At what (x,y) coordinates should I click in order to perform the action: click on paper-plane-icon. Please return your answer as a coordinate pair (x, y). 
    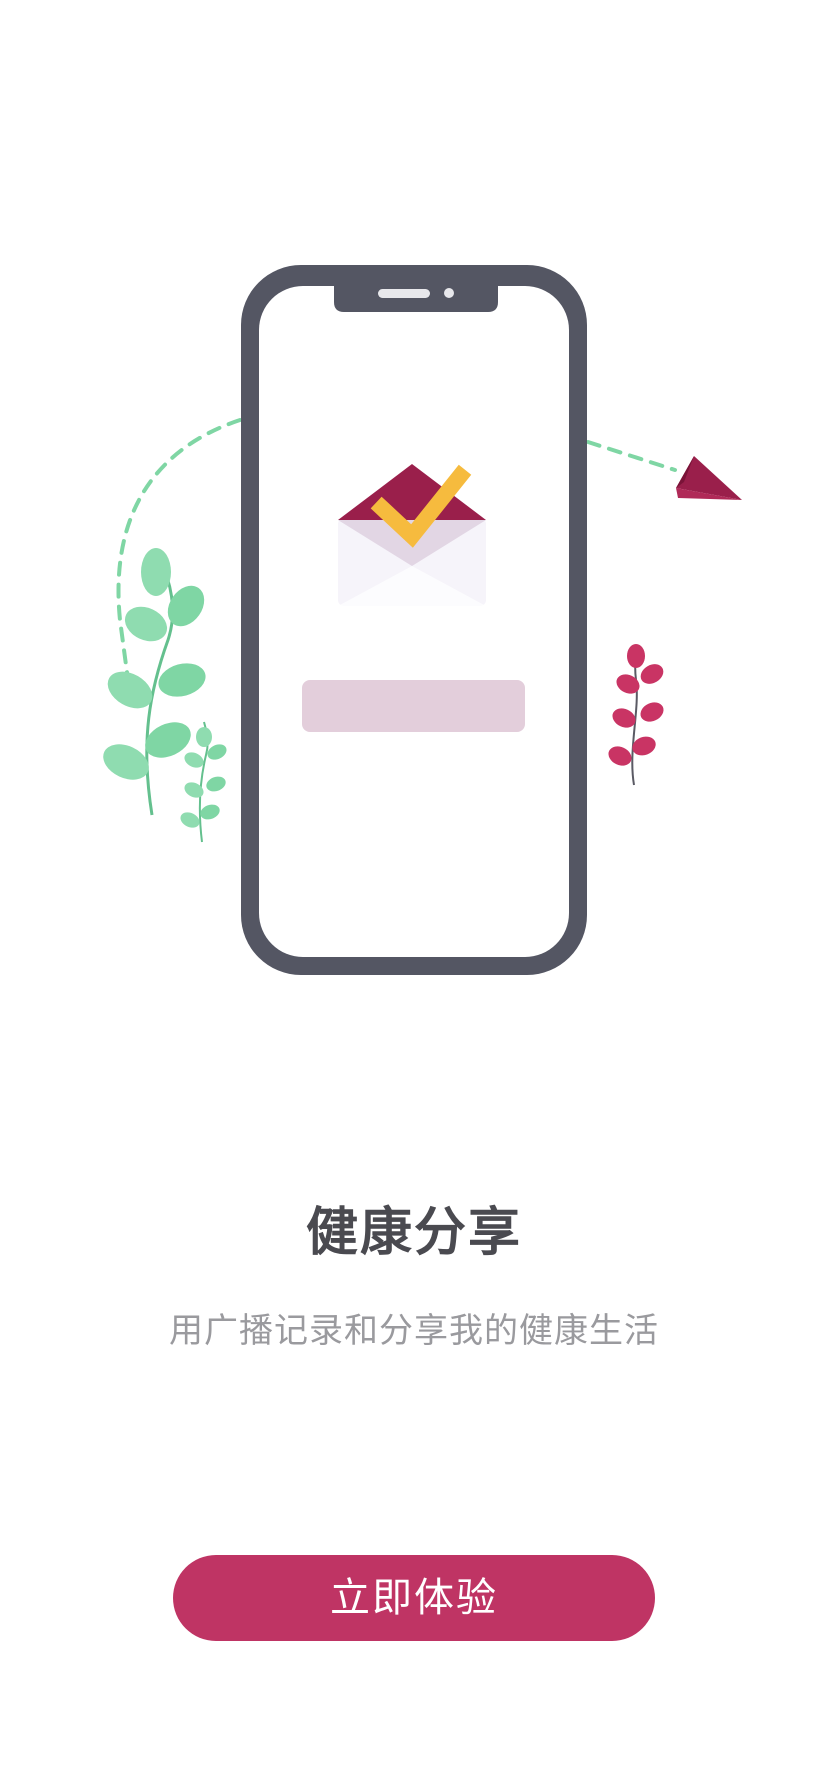
    Looking at the image, I should click on (709, 478).